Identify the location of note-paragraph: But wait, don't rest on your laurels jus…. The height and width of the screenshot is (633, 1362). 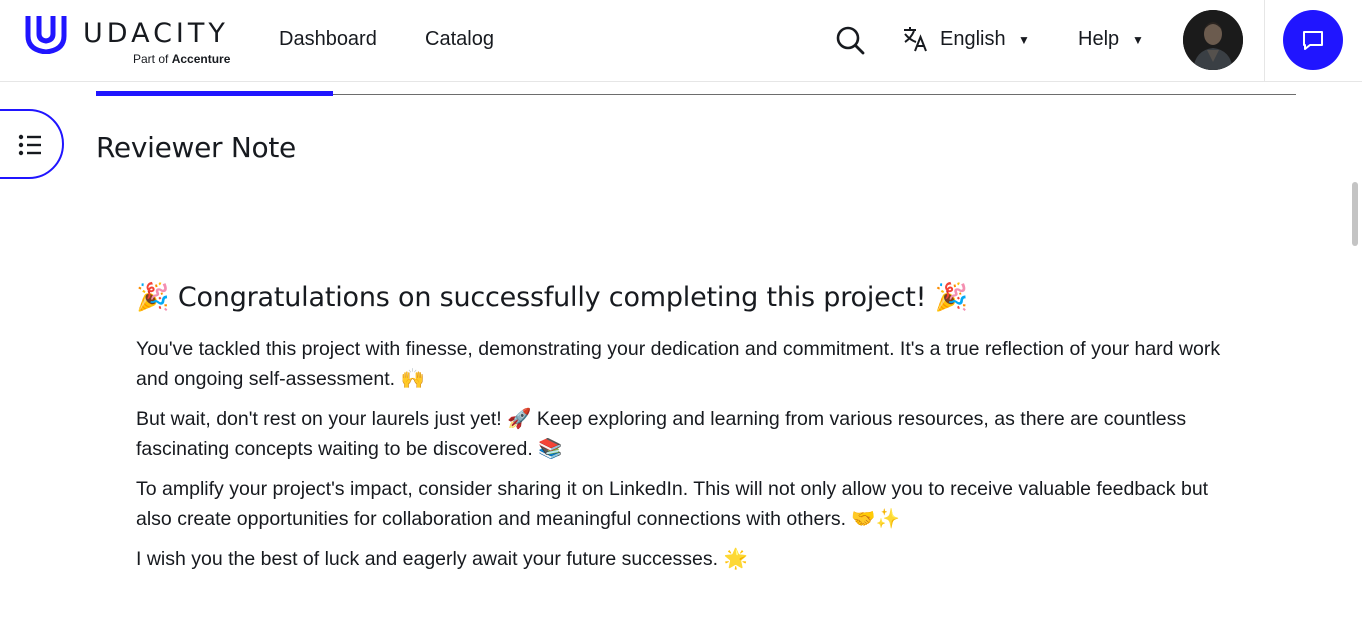
(661, 434).